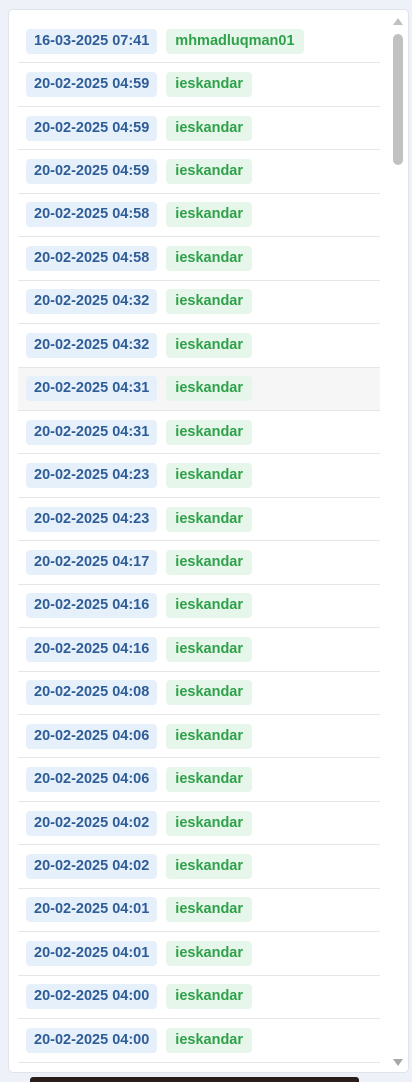 The height and width of the screenshot is (1082, 412). I want to click on list-item: 20-02-2025 04:17 ieskandar, so click(199, 563).